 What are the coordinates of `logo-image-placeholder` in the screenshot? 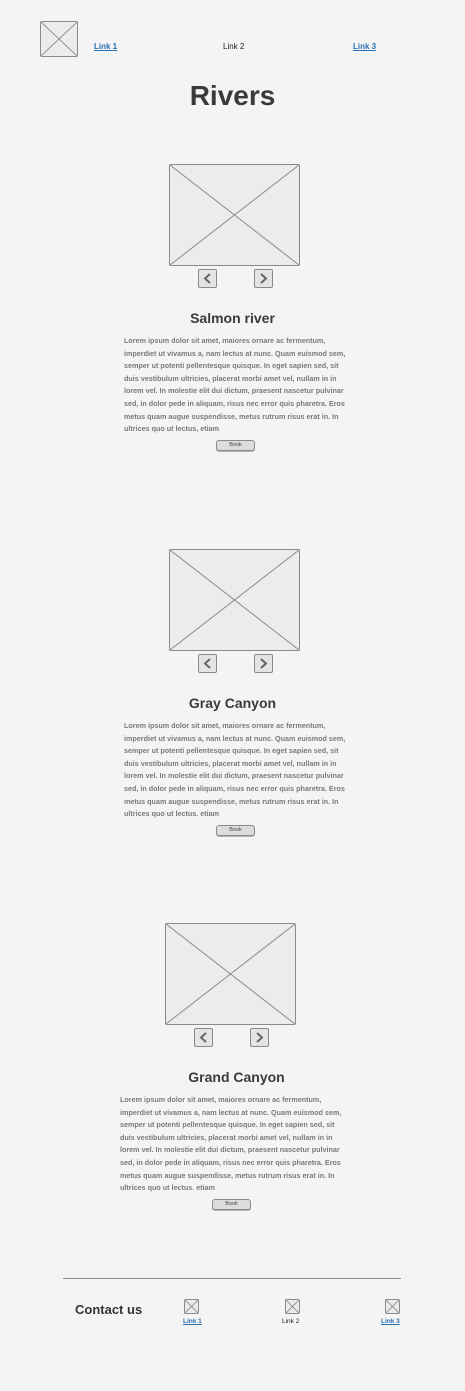 It's located at (59, 39).